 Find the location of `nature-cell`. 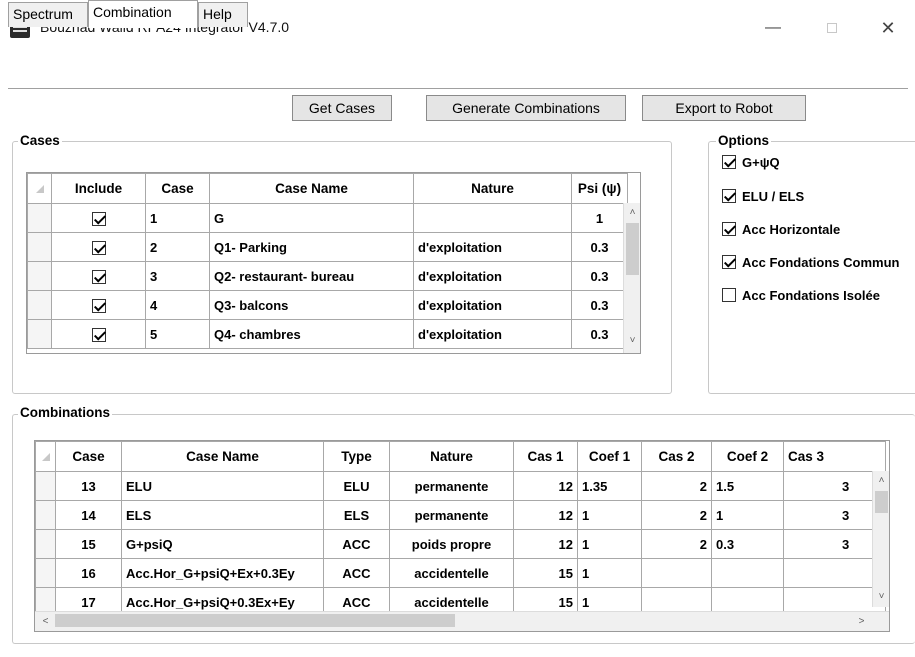

nature-cell is located at coordinates (492, 218).